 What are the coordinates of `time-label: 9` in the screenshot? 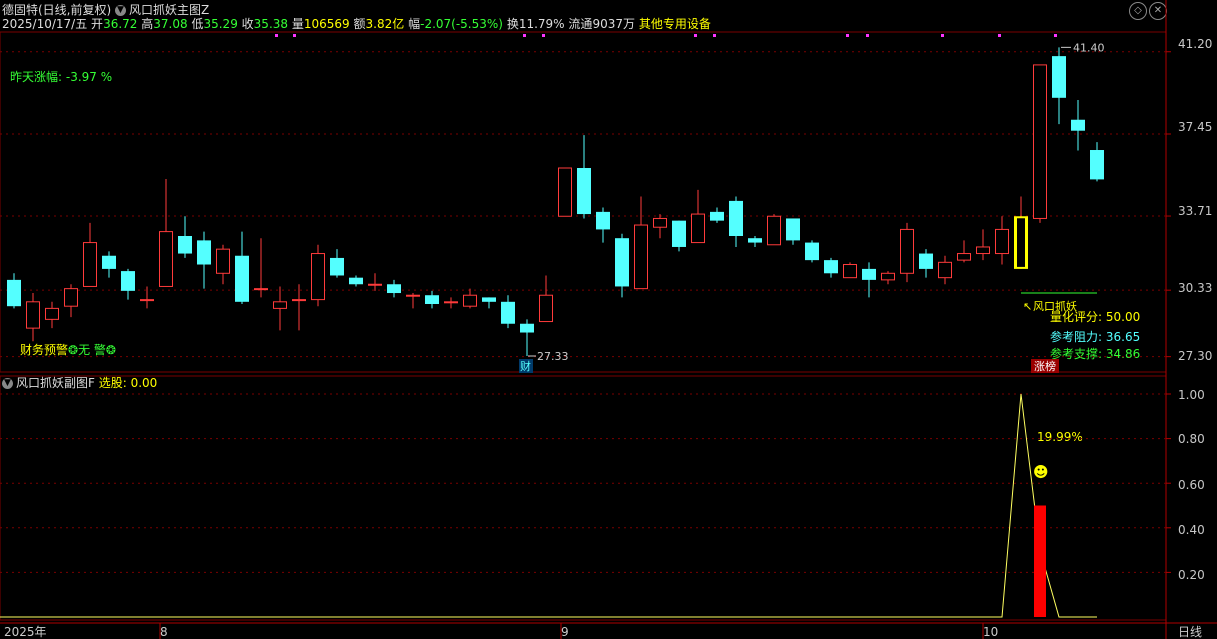 It's located at (565, 632).